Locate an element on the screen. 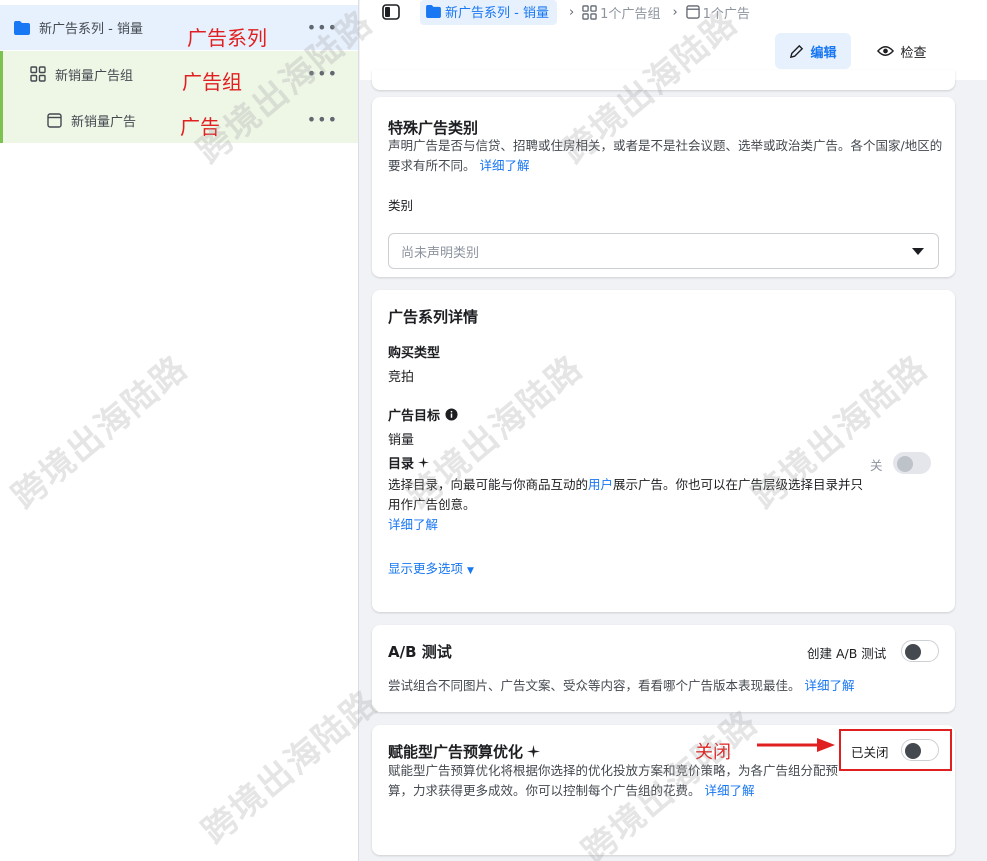 This screenshot has width=987, height=861. view-button: 检查 is located at coordinates (902, 51).